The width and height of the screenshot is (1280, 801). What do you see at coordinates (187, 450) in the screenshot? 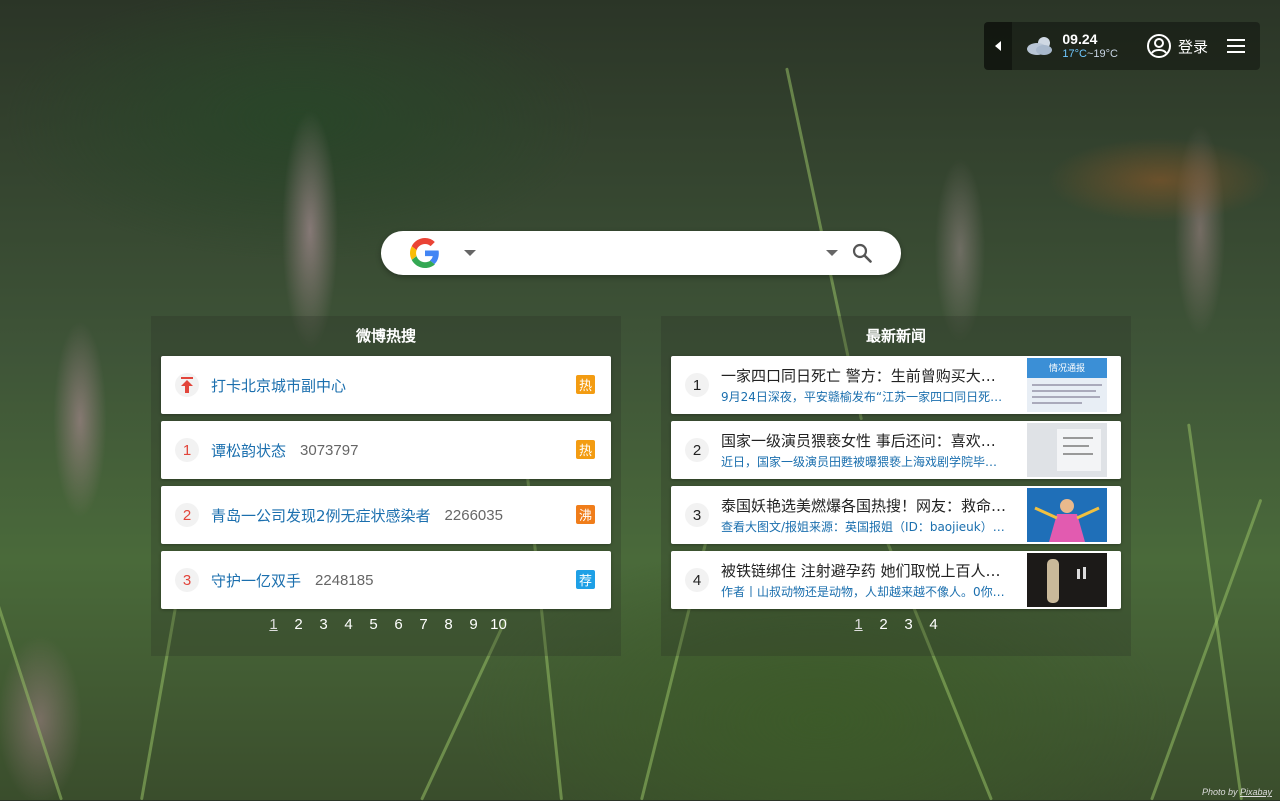
I see `hot-item-rank: 1` at bounding box center [187, 450].